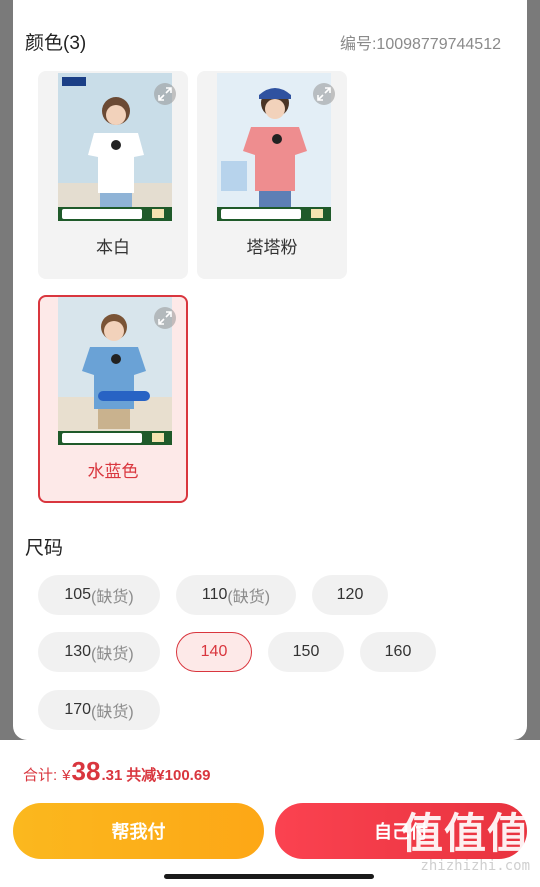 The image size is (540, 887). Describe the element at coordinates (214, 652) in the screenshot. I see `size-option-140: 140` at that location.